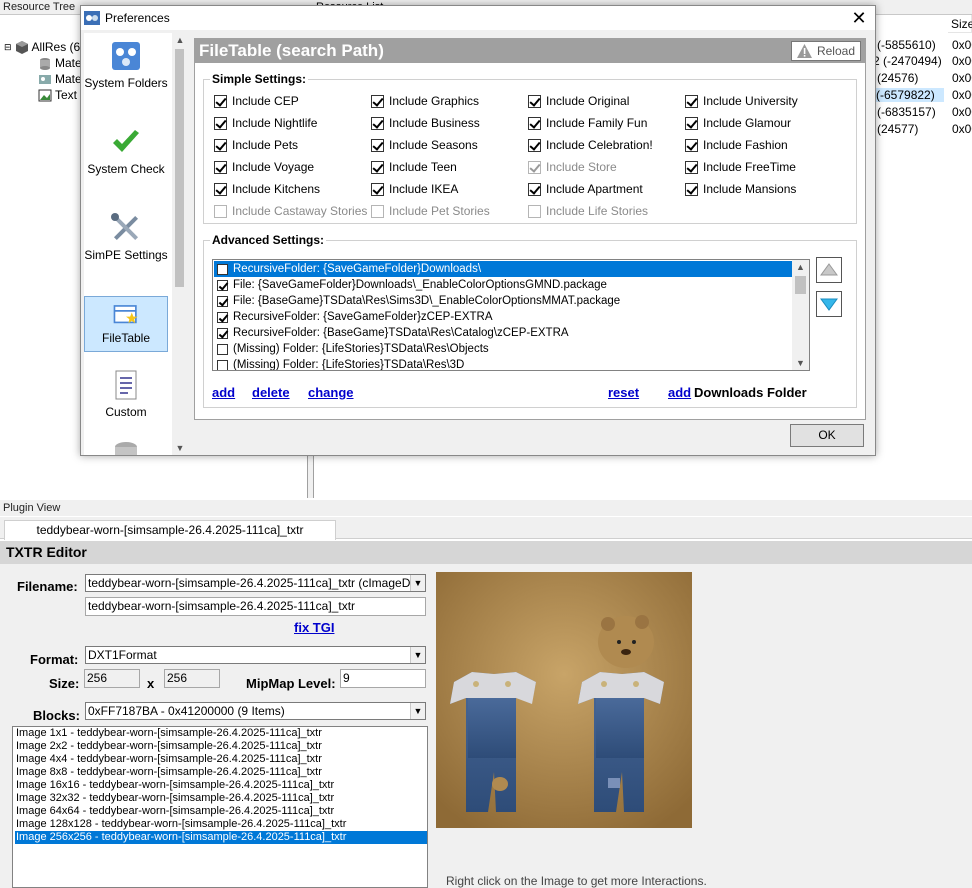  What do you see at coordinates (826, 51) in the screenshot?
I see `reload-button: Reload` at bounding box center [826, 51].